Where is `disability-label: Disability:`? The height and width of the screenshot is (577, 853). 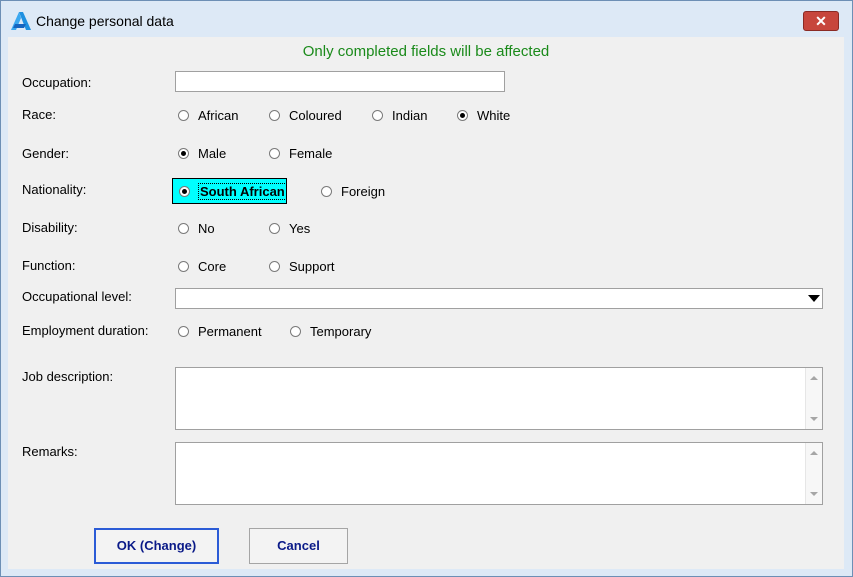 disability-label: Disability: is located at coordinates (50, 227).